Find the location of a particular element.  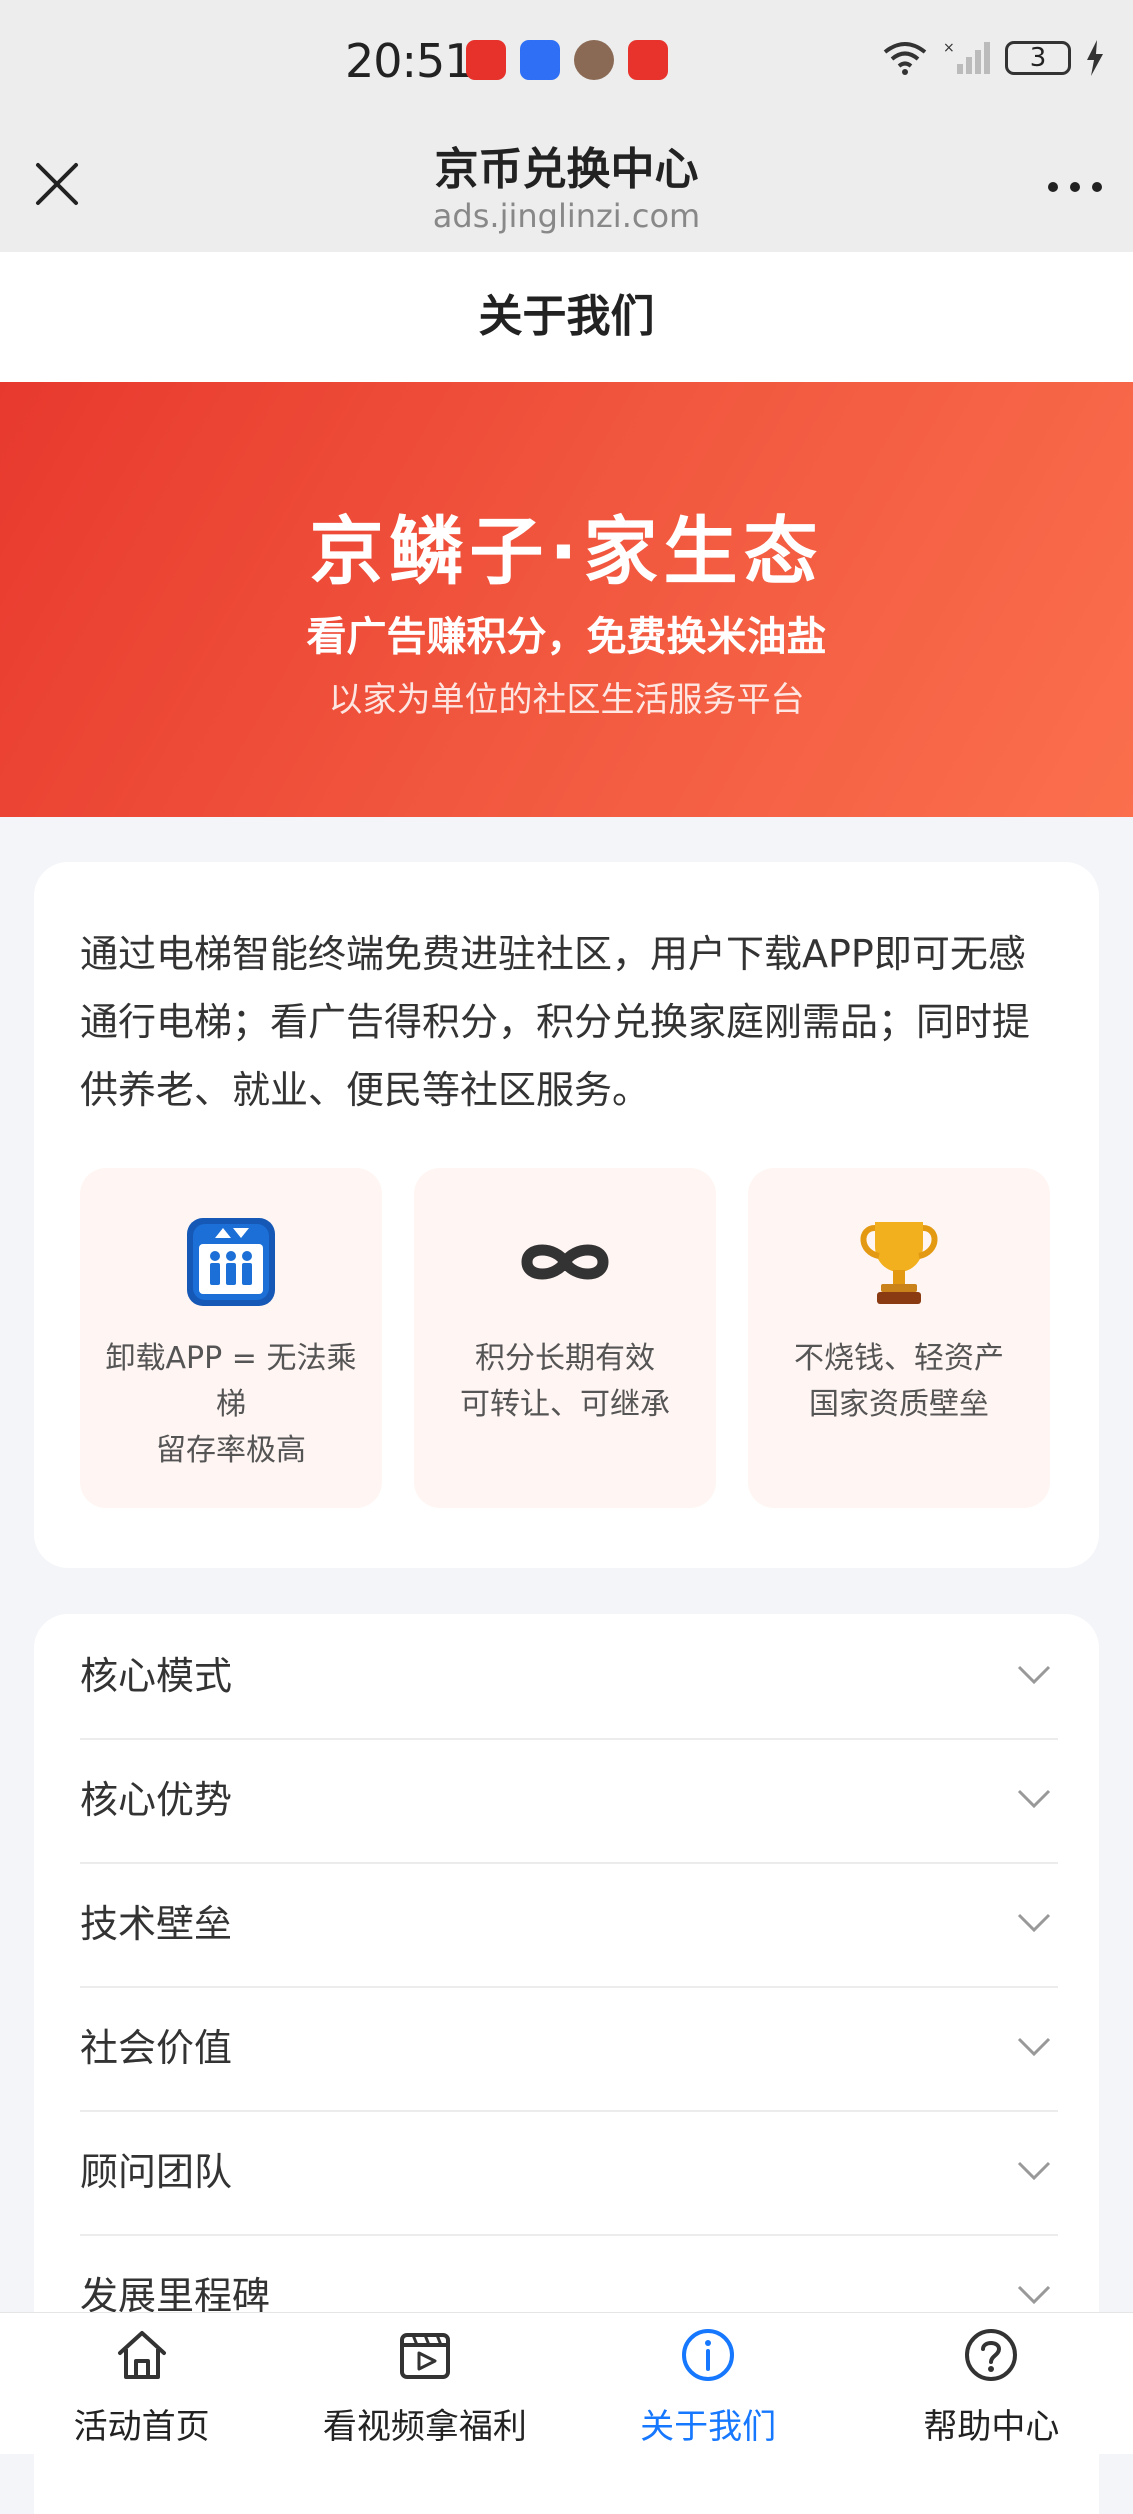

info-icon is located at coordinates (708, 2355).